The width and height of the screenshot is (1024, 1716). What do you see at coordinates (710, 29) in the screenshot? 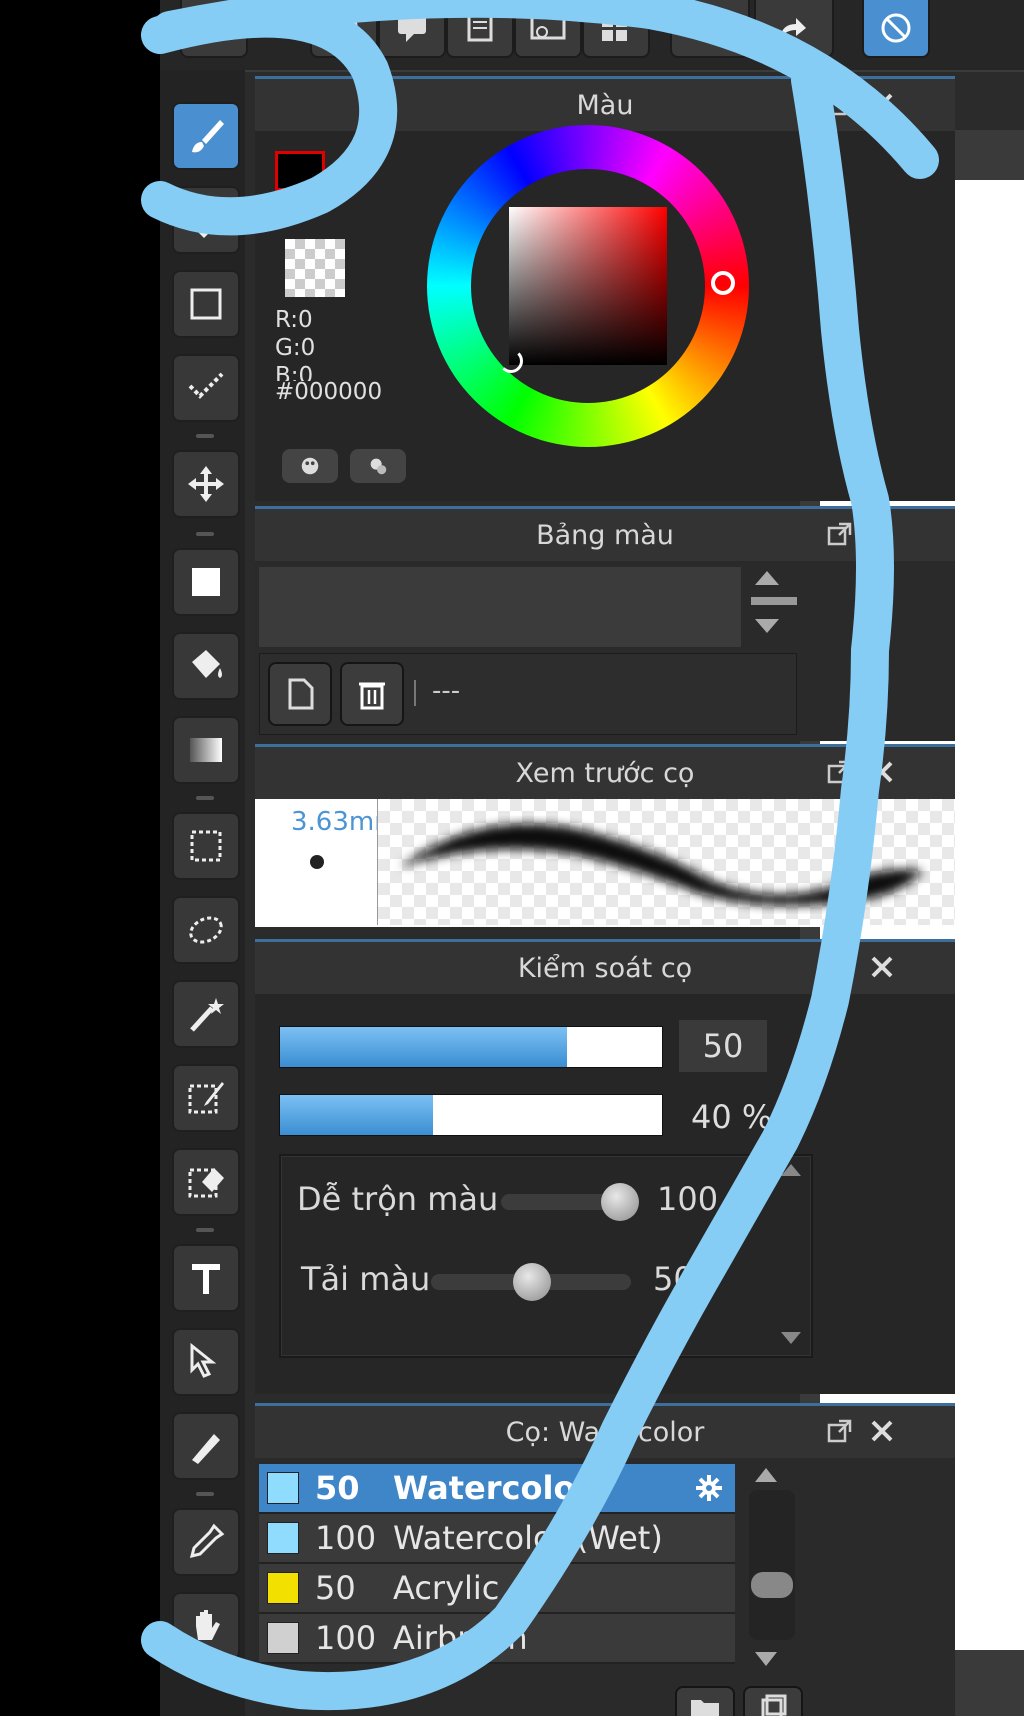
I see `undo-button` at bounding box center [710, 29].